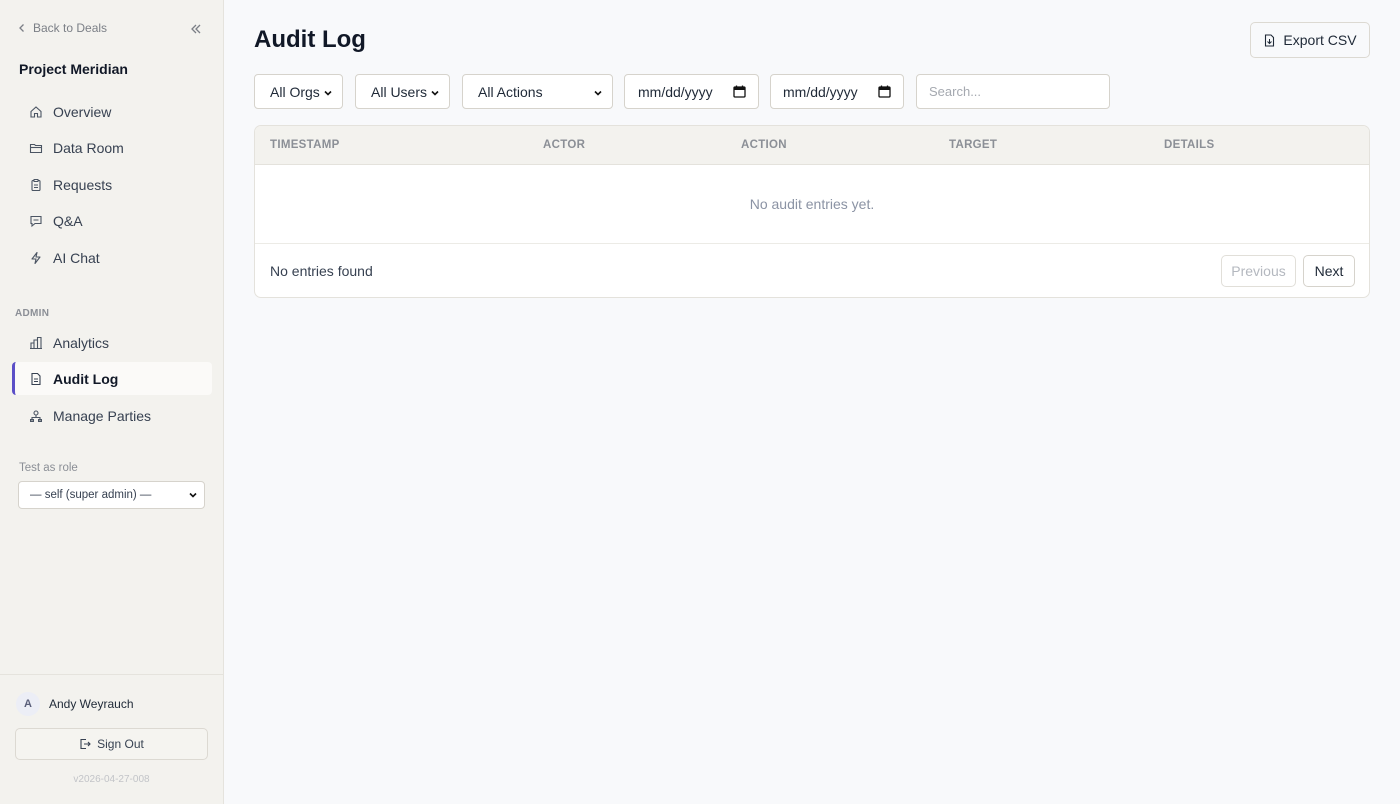 The height and width of the screenshot is (804, 1400). I want to click on file-export-icon, so click(1270, 40).